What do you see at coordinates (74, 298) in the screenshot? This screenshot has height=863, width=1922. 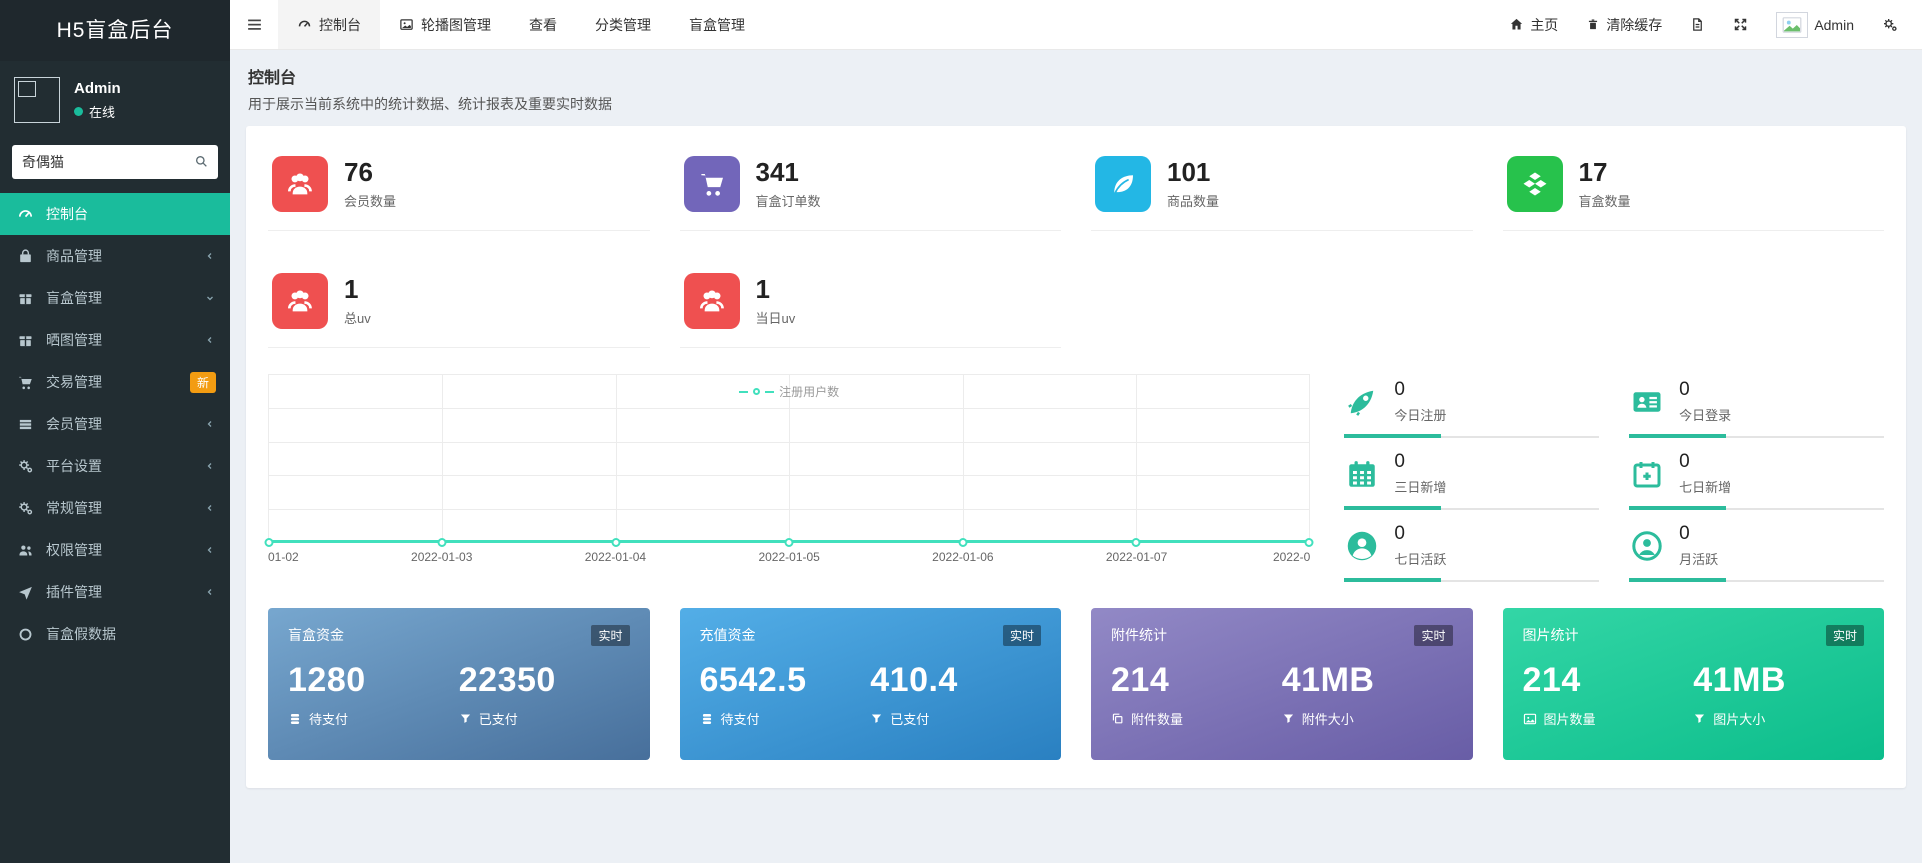 I see `sidebar-item-label: 盲盒管理` at bounding box center [74, 298].